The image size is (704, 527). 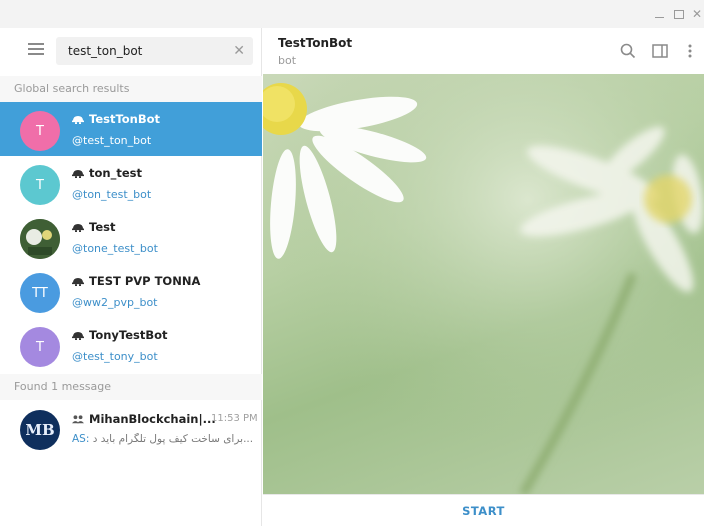 What do you see at coordinates (40, 293) in the screenshot?
I see `avatar: TT` at bounding box center [40, 293].